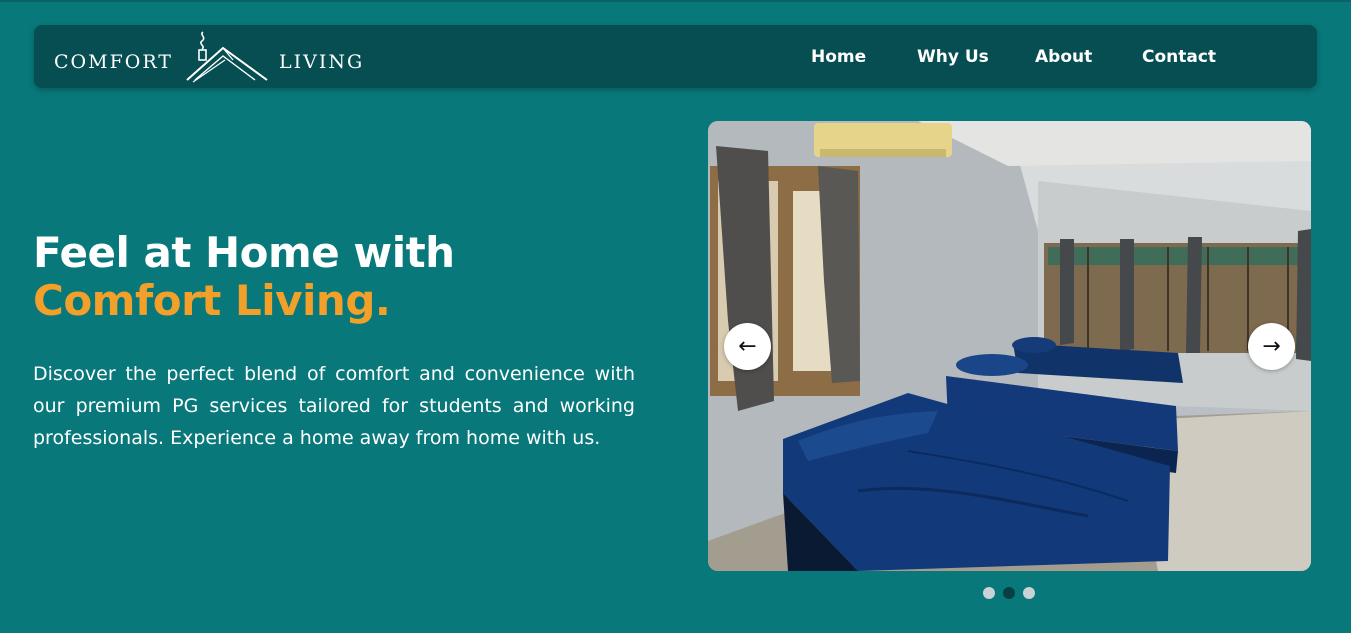 This screenshot has width=1351, height=633. What do you see at coordinates (1063, 57) in the screenshot?
I see `nav-link-about: About` at bounding box center [1063, 57].